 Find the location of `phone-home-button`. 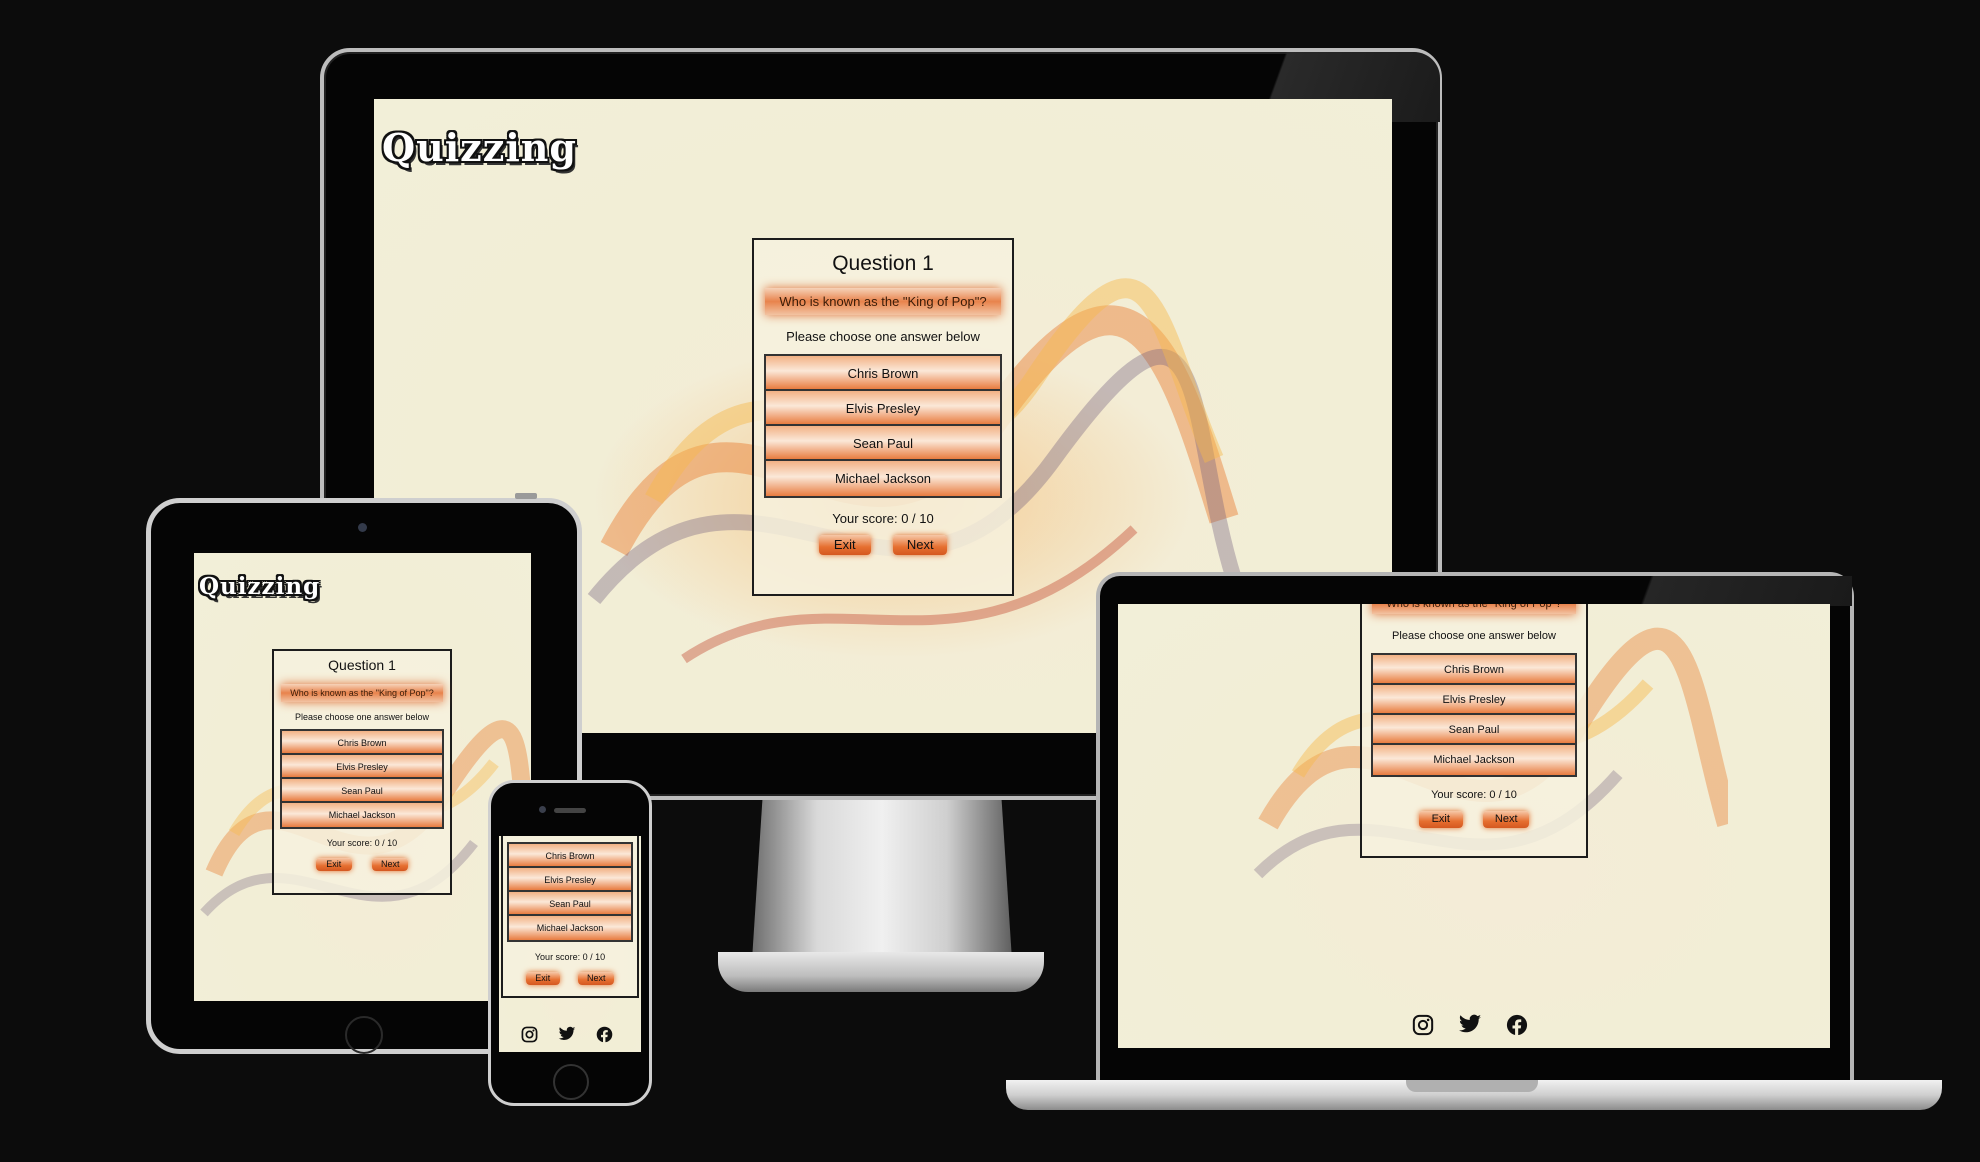

phone-home-button is located at coordinates (571, 1082).